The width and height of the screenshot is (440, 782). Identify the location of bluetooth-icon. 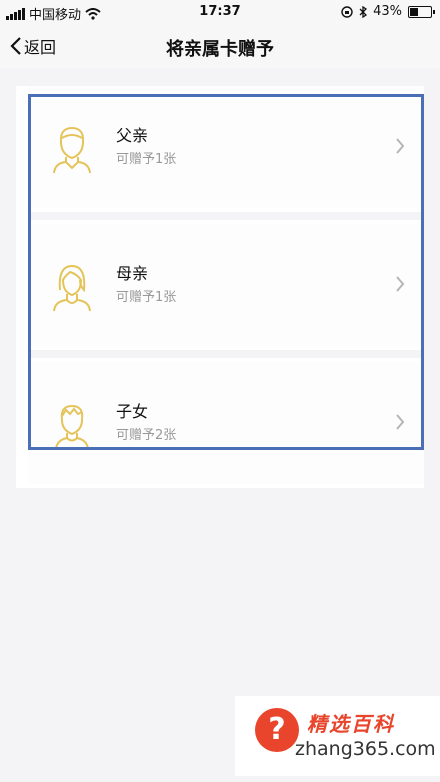
(363, 11).